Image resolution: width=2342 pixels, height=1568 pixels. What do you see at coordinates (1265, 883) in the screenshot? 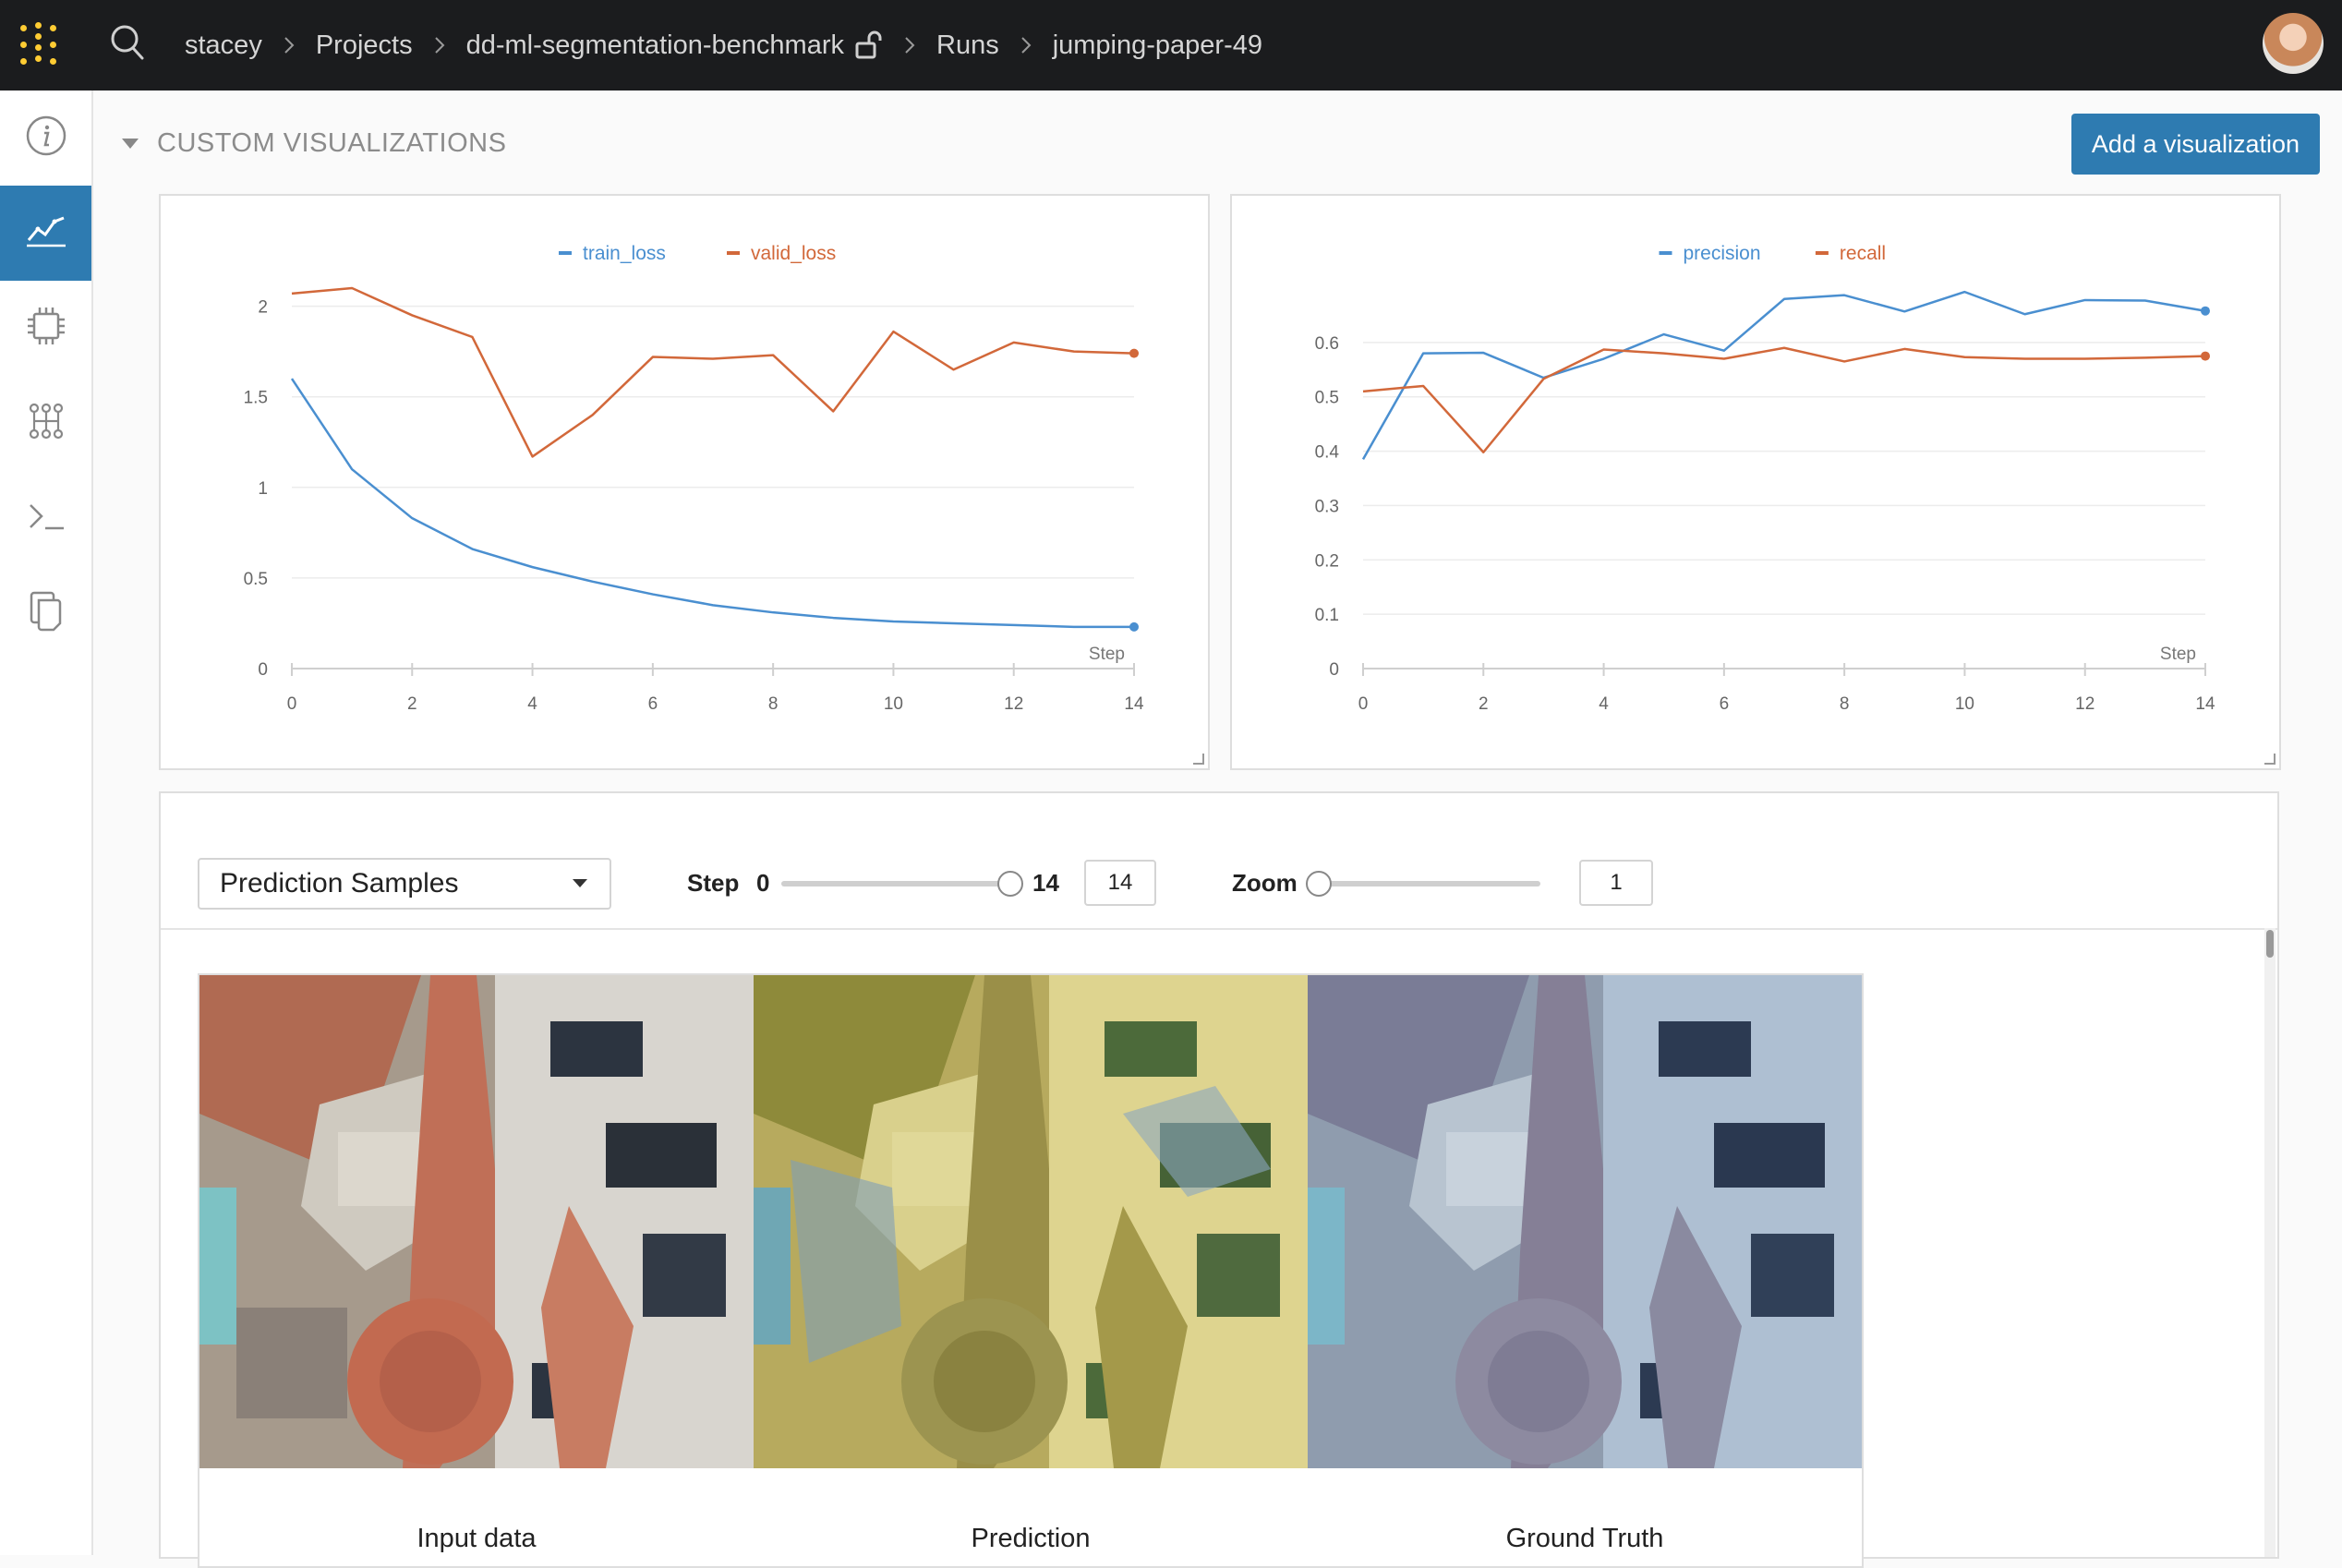
I see `zoom-label: Zoom` at bounding box center [1265, 883].